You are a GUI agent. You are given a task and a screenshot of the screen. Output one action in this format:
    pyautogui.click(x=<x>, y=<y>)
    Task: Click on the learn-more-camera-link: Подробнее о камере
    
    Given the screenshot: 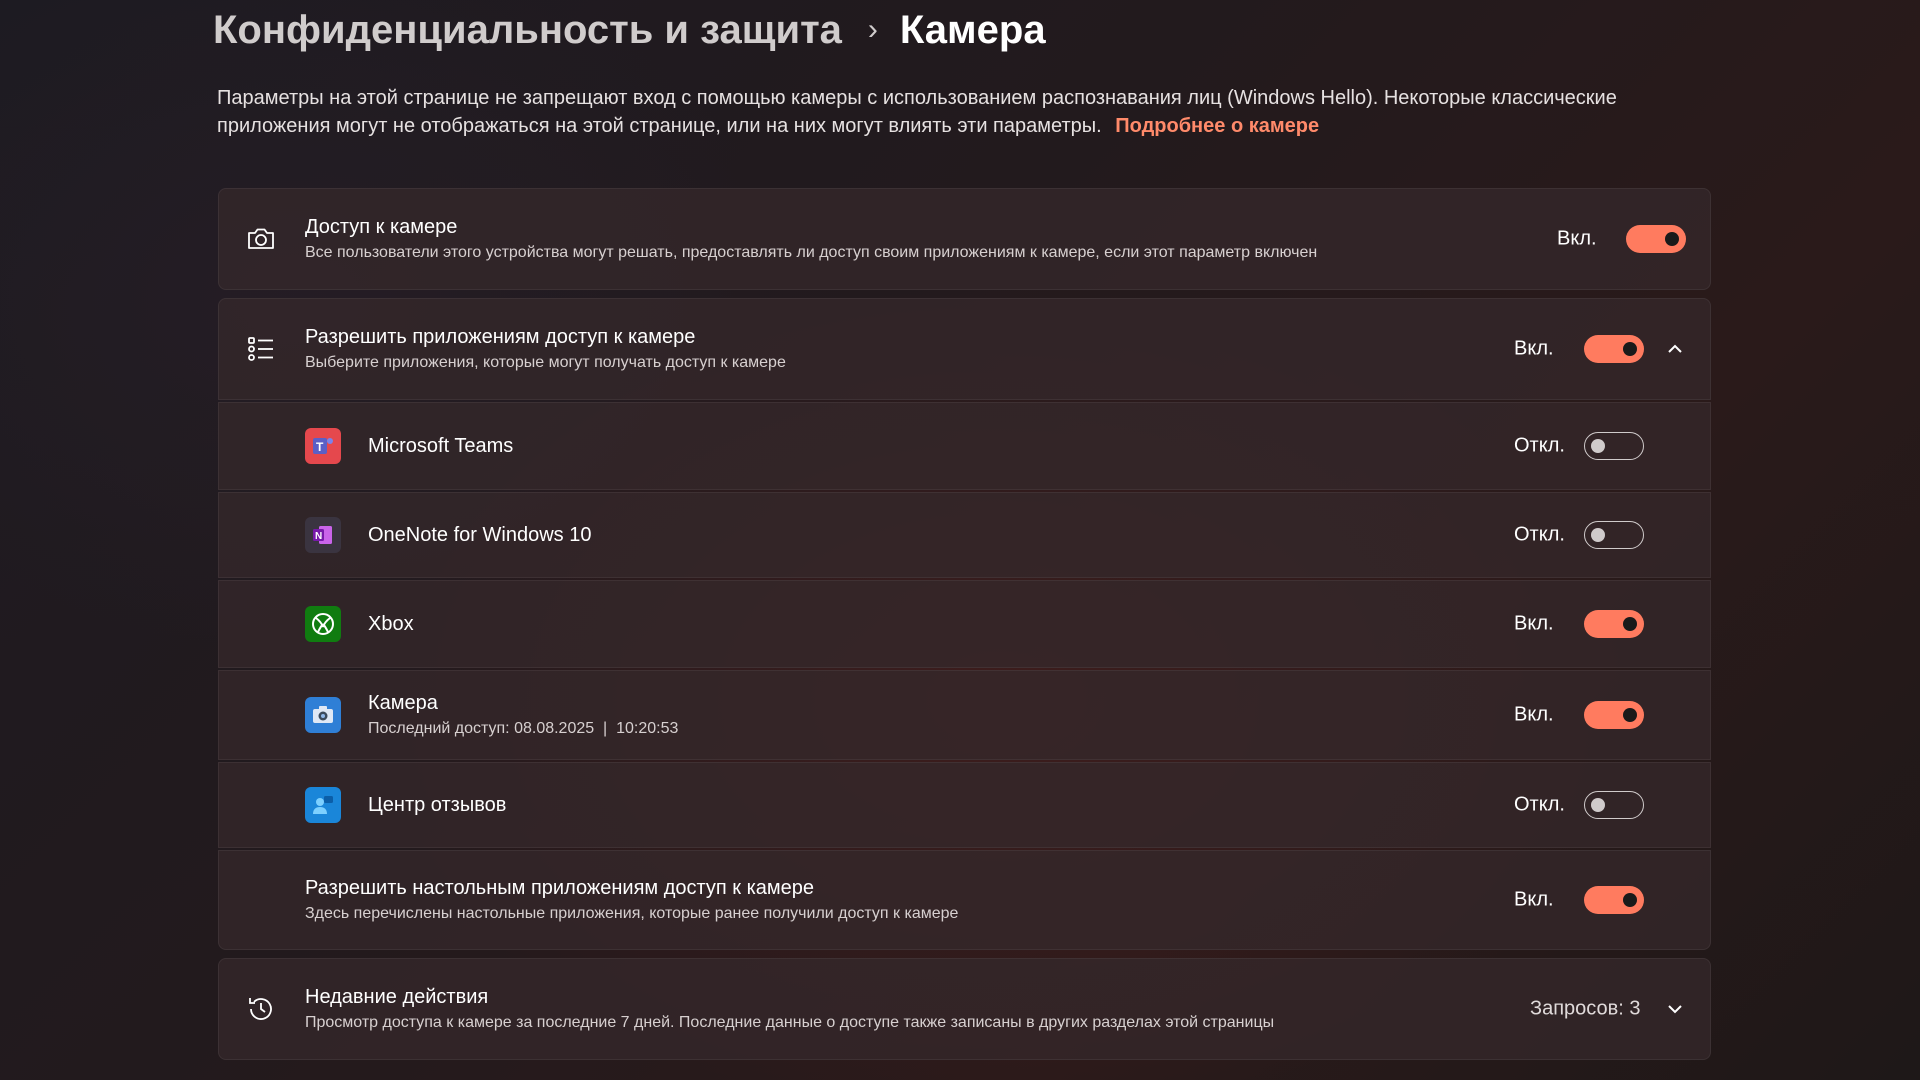 What is the action you would take?
    pyautogui.click(x=1217, y=126)
    